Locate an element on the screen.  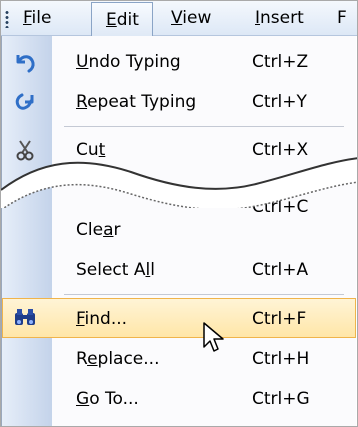
menu-item-find-shortcut: Ctrl+F is located at coordinates (279, 319).